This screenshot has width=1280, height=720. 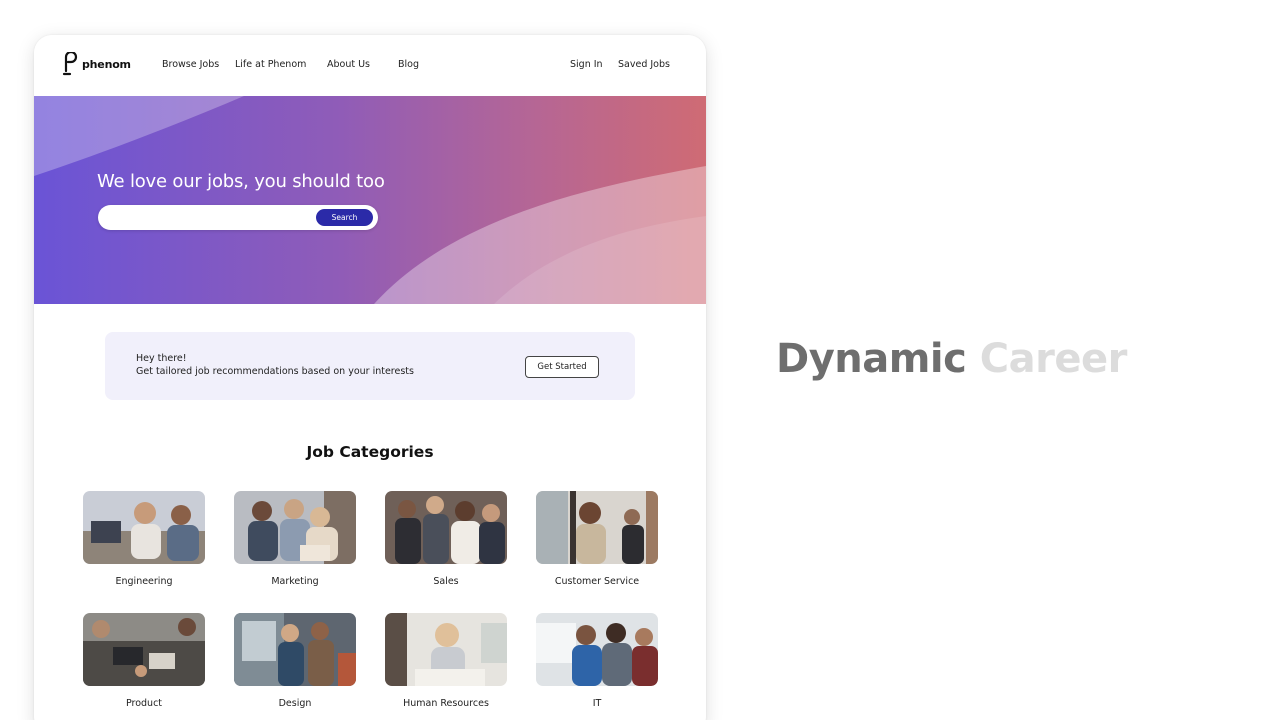 I want to click on category-it: IT, so click(x=597, y=661).